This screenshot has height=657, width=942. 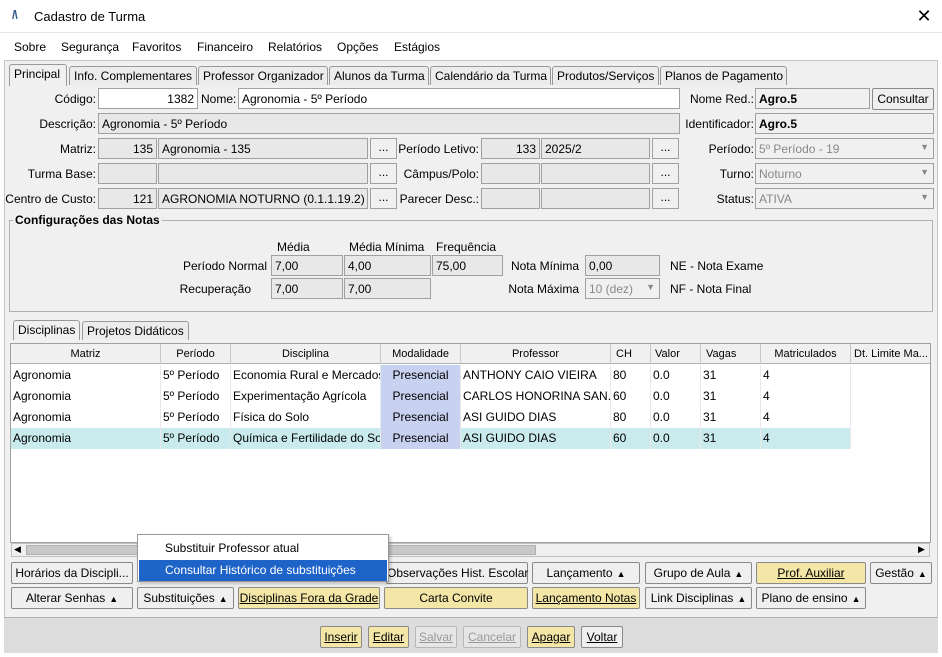 I want to click on link-disciplinas-label: Link Disciplinas, so click(x=692, y=598).